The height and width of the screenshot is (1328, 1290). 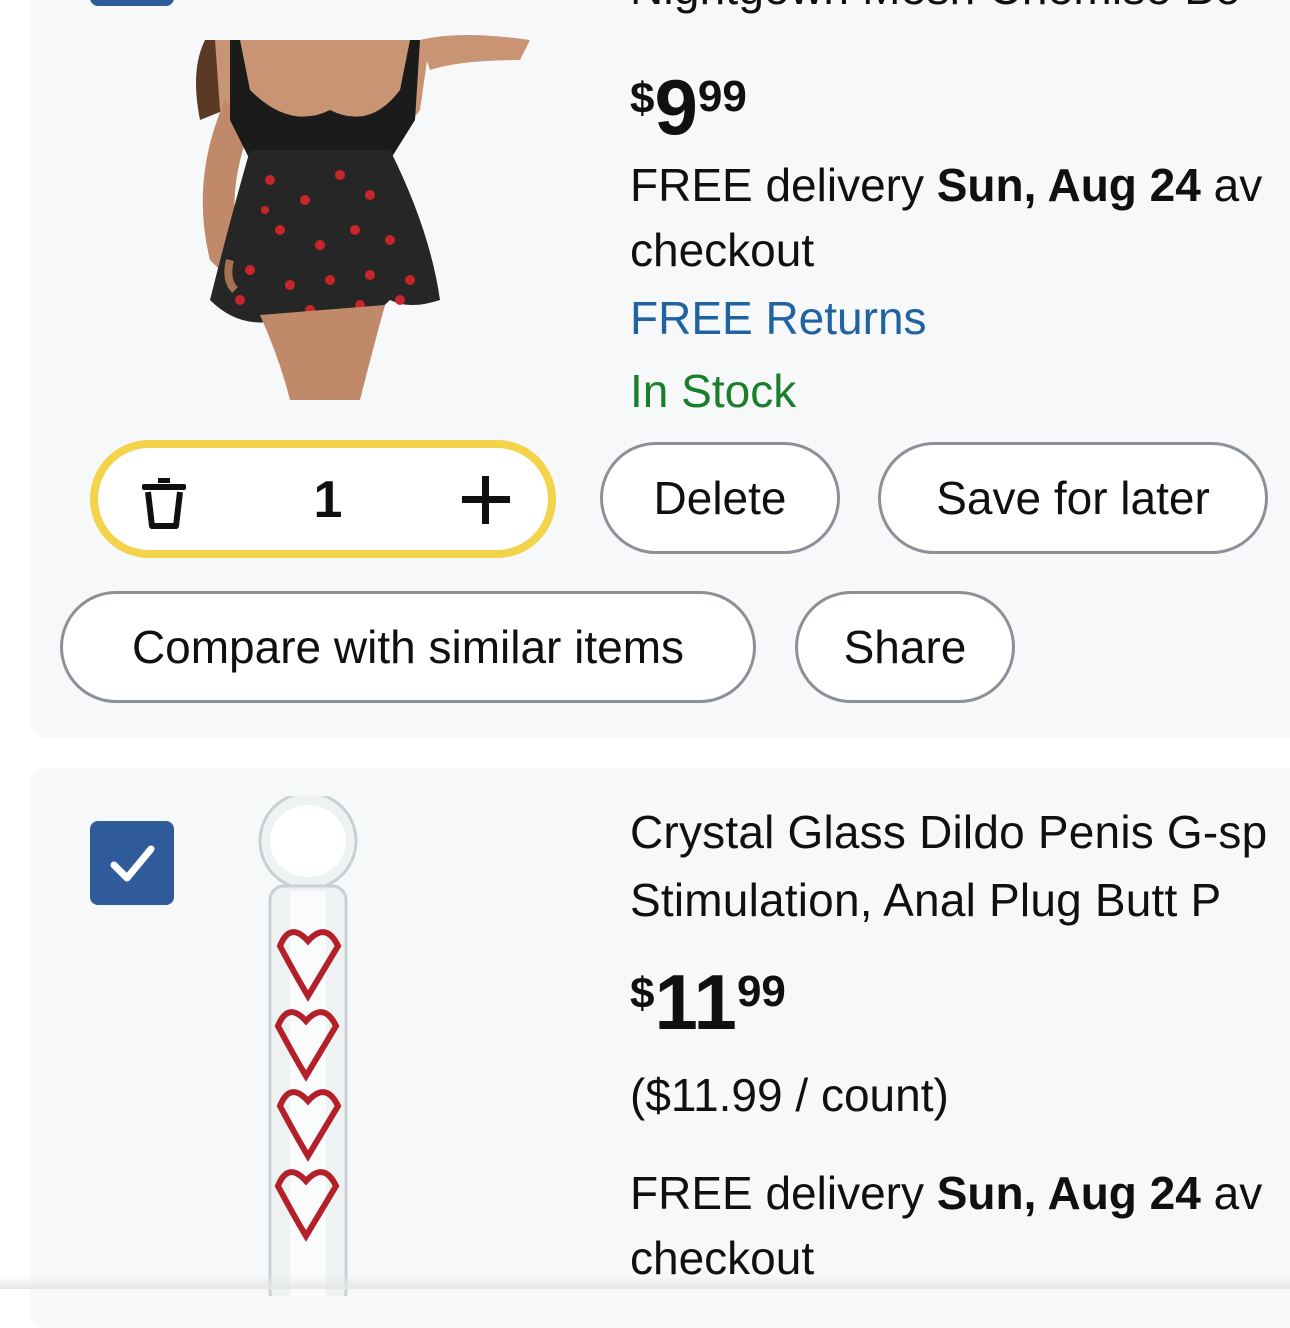 What do you see at coordinates (676, 107) in the screenshot?
I see `price-whole: 9` at bounding box center [676, 107].